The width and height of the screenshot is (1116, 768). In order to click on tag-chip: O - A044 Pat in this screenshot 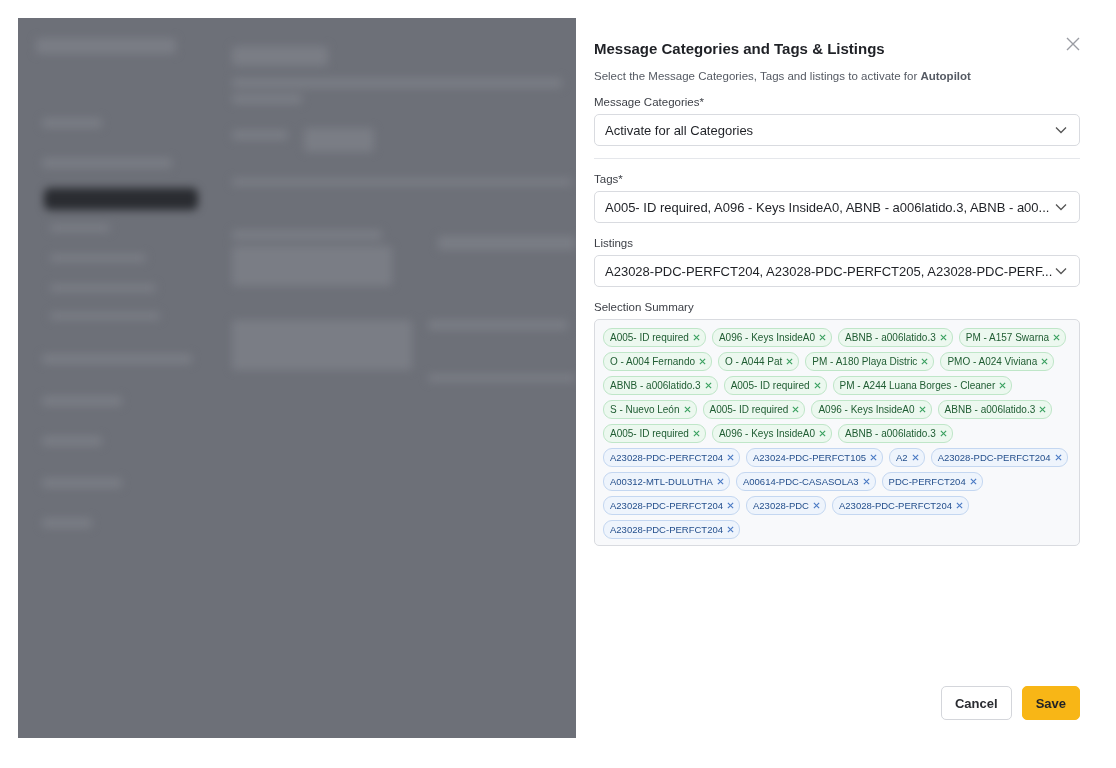, I will do `click(759, 361)`.